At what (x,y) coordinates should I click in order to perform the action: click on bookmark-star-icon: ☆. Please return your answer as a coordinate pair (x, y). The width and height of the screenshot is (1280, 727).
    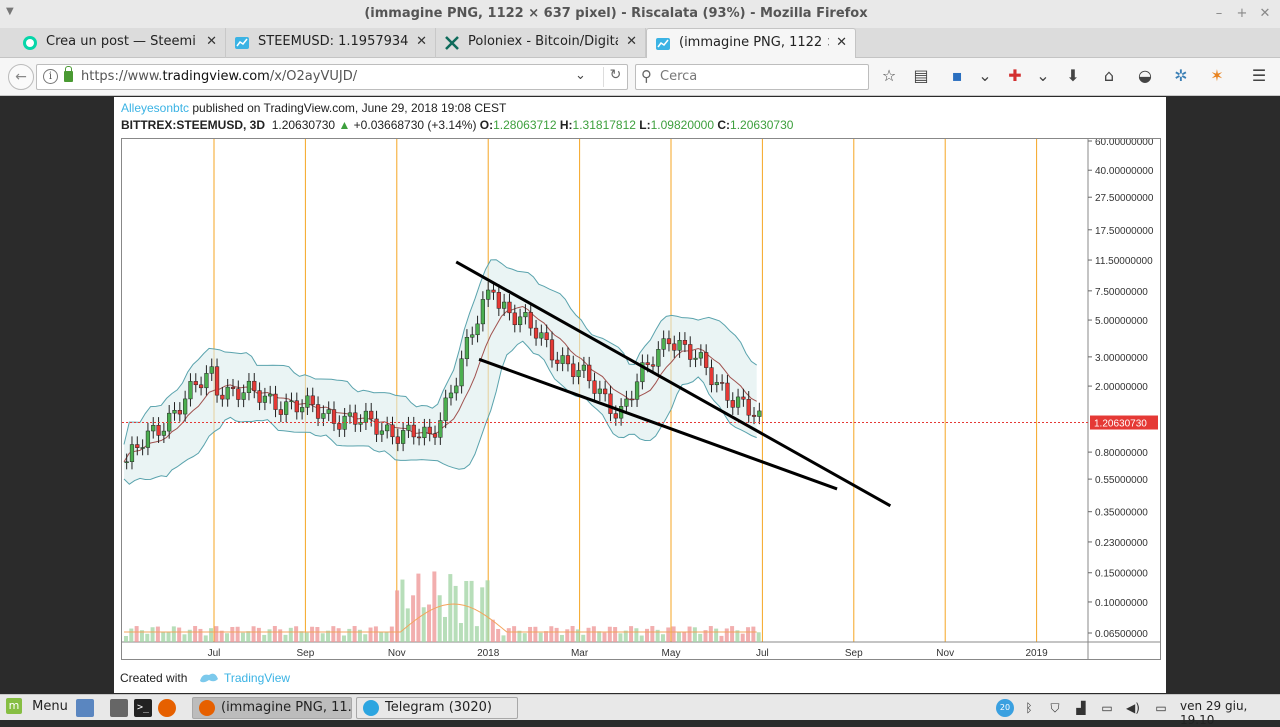
    Looking at the image, I should click on (889, 76).